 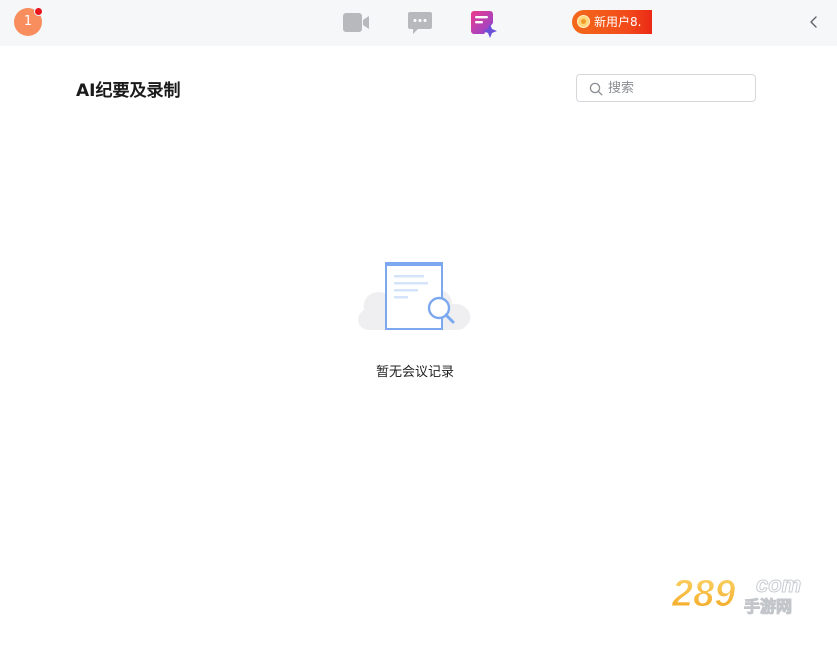 What do you see at coordinates (745, 594) in the screenshot?
I see `site-watermark-logo: 289 com 手游网` at bounding box center [745, 594].